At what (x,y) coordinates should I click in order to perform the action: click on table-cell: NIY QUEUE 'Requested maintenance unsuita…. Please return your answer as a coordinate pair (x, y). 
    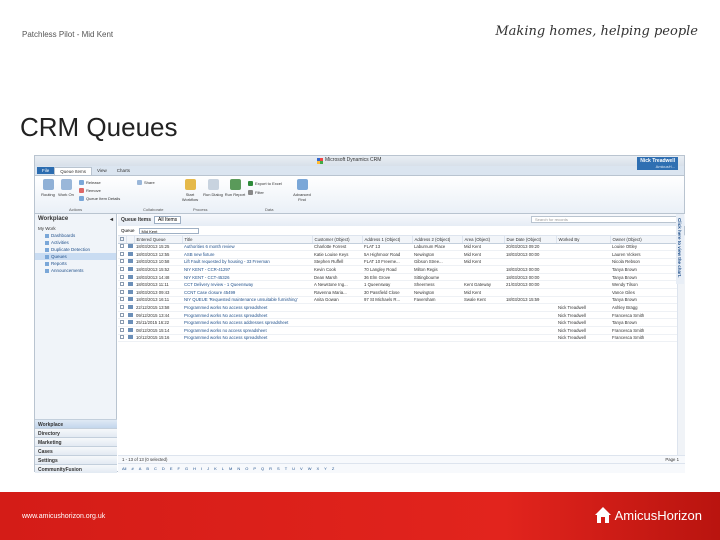
    Looking at the image, I should click on (247, 300).